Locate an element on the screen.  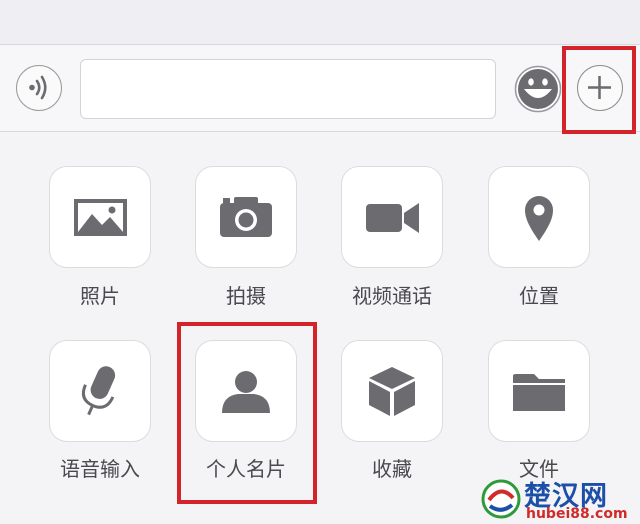
location-pin-icon is located at coordinates (539, 218).